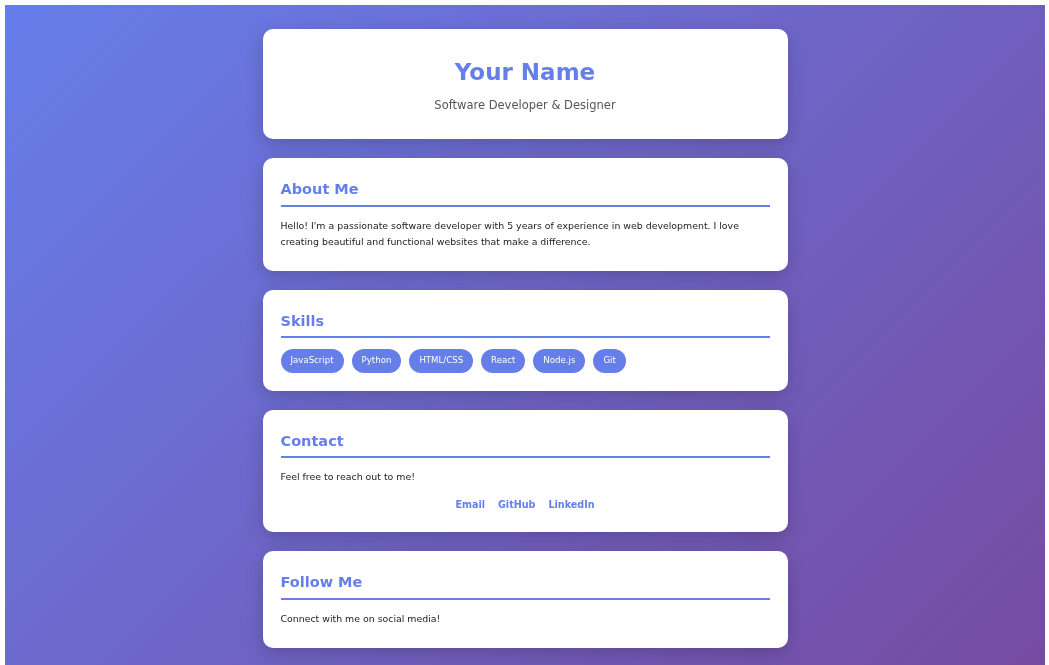  I want to click on section-text: Hello! I'm a passionate software developer with 5 years of experience in web development. I love creating beautiful and functional websites that make a difference., so click(510, 234).